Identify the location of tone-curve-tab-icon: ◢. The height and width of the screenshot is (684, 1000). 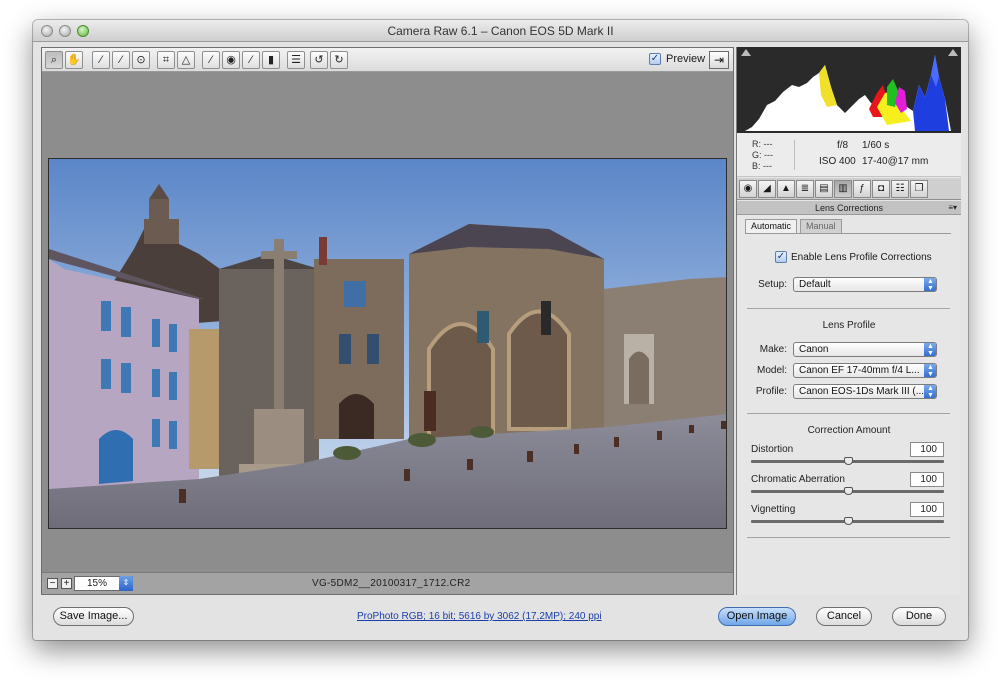
(767, 189).